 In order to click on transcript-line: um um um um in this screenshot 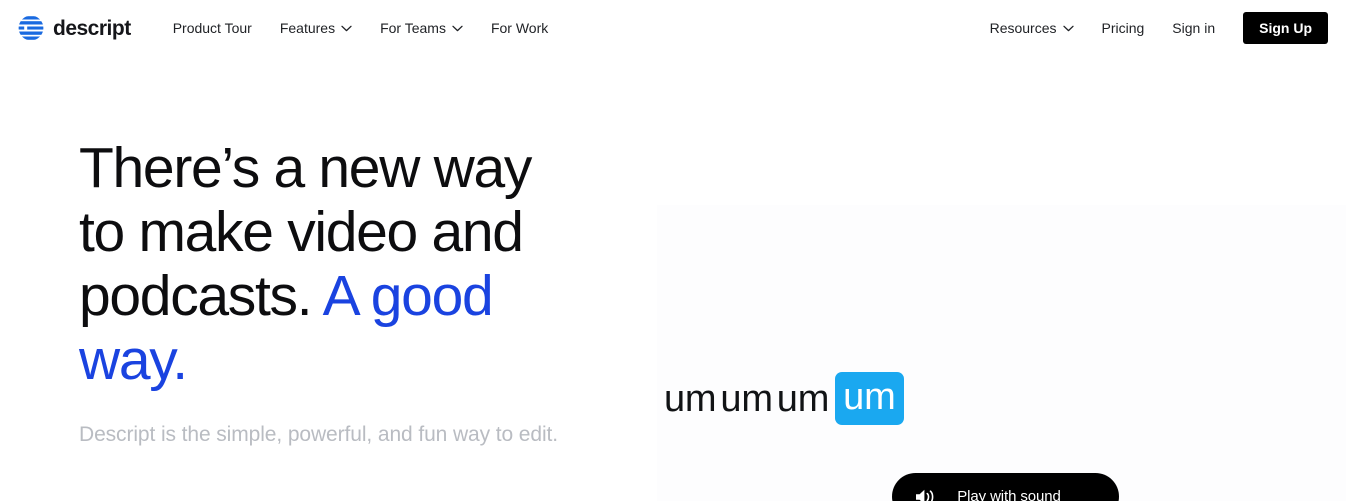, I will do `click(1004, 398)`.